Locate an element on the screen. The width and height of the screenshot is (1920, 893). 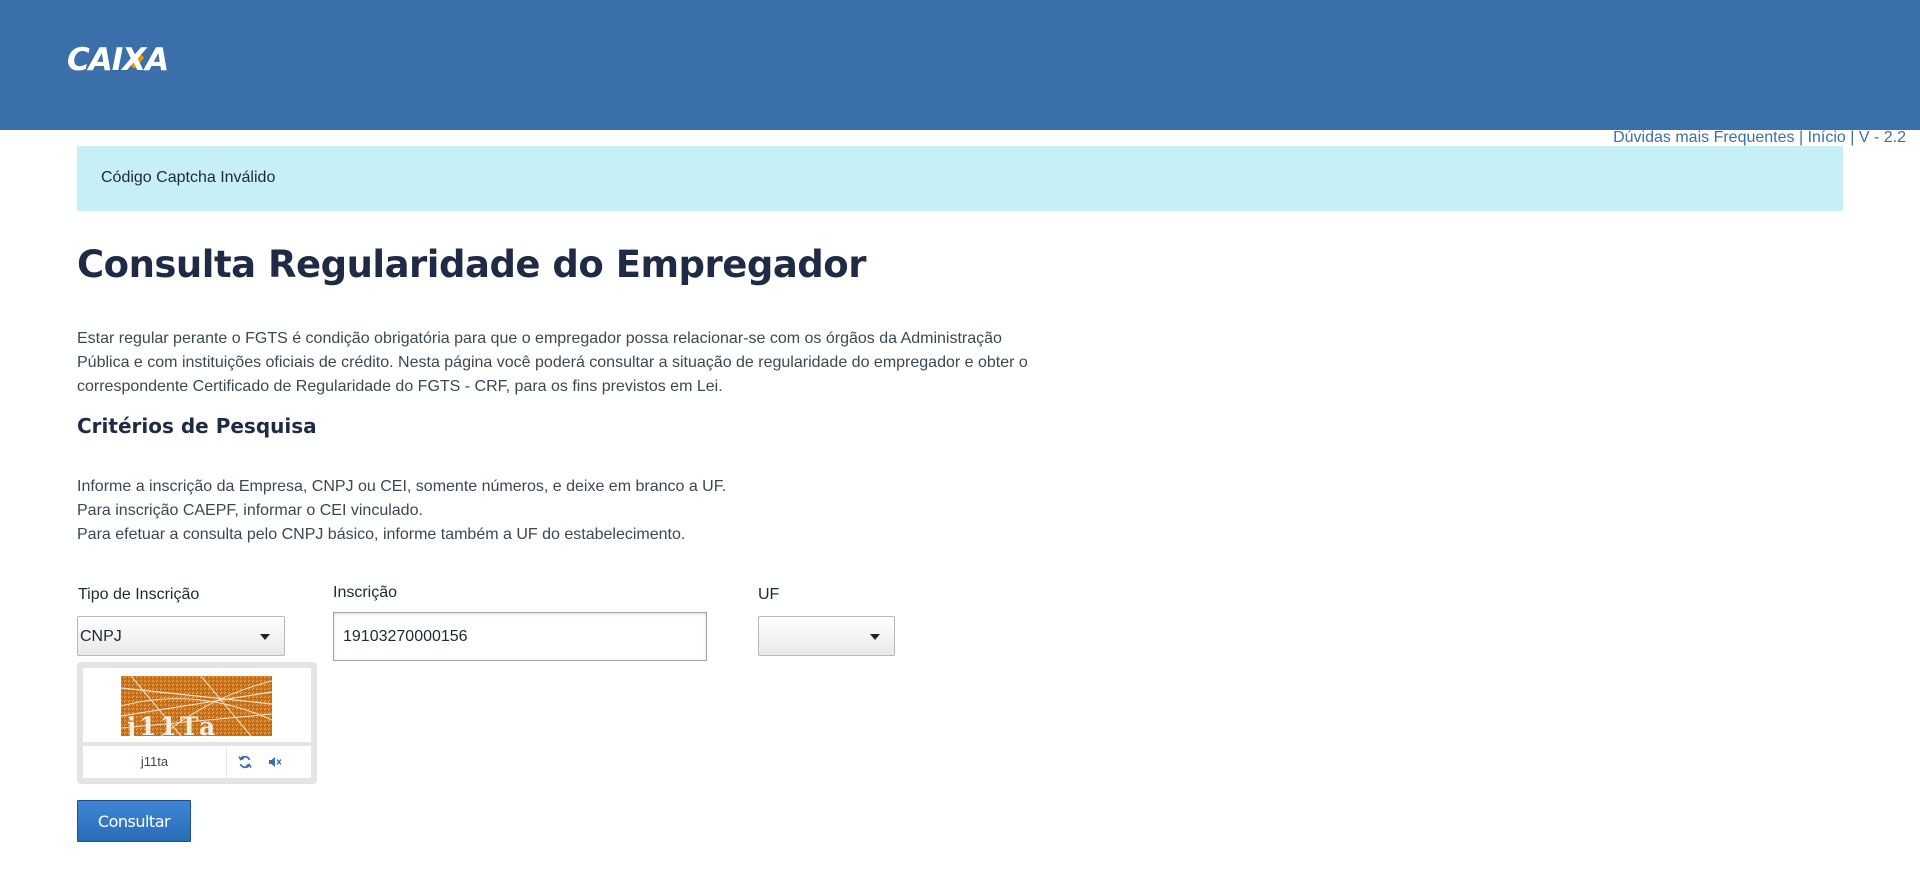
captcha-controls: j11ta is located at coordinates (197, 762).